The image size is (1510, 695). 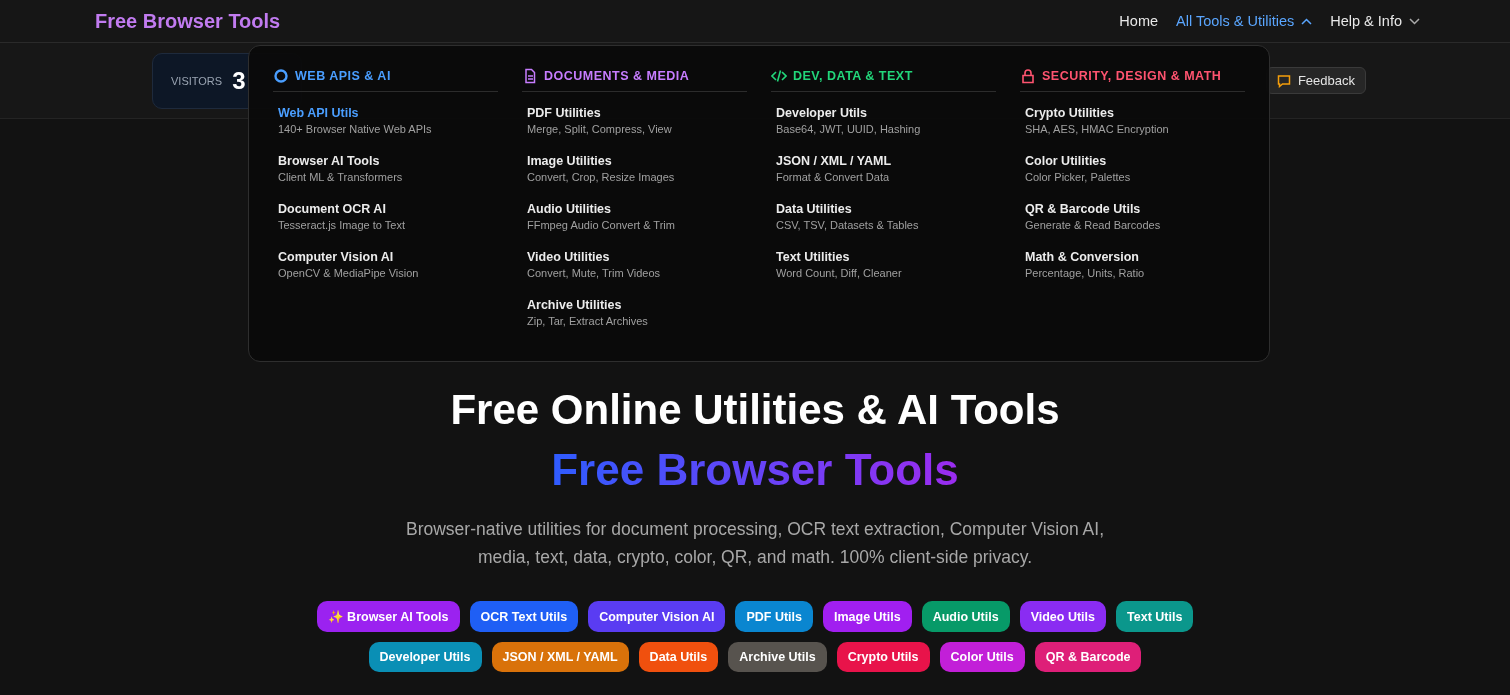 I want to click on nav-link: All Tools & Utilities, so click(x=1244, y=21).